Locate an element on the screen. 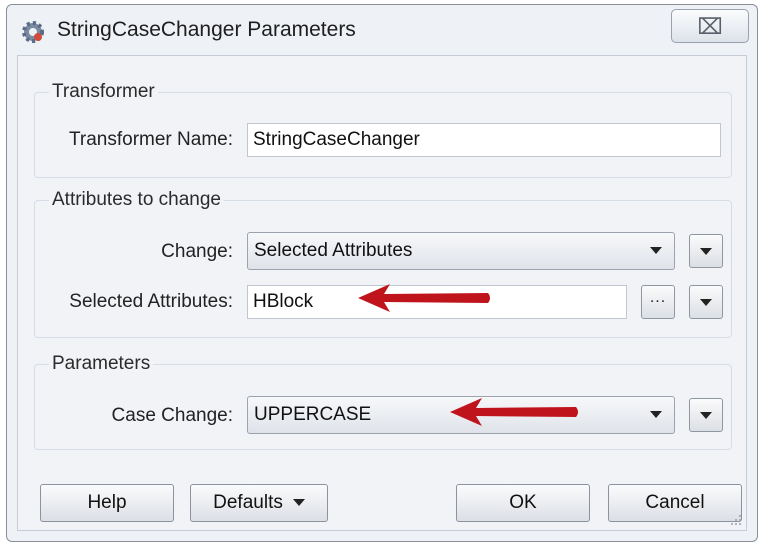  defaults-button: Defaults is located at coordinates (259, 503).